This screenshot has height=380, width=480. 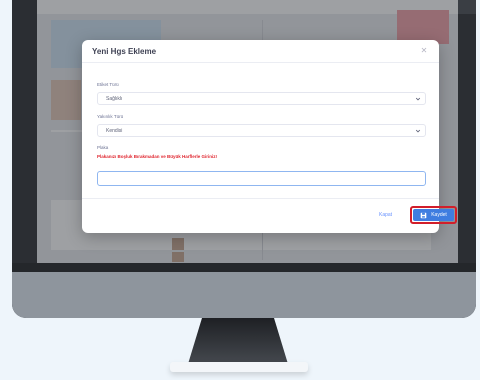 What do you see at coordinates (108, 84) in the screenshot?
I see `tag-type-label: Etiket Türü` at bounding box center [108, 84].